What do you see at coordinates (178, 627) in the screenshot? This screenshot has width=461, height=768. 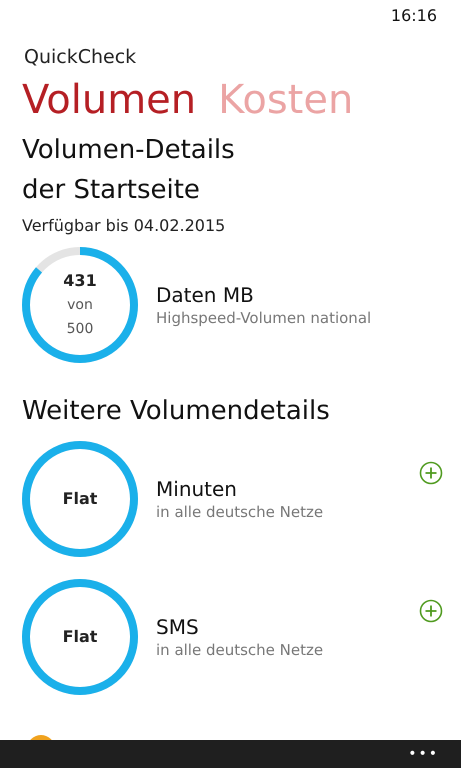 I see `item-title: SMS` at bounding box center [178, 627].